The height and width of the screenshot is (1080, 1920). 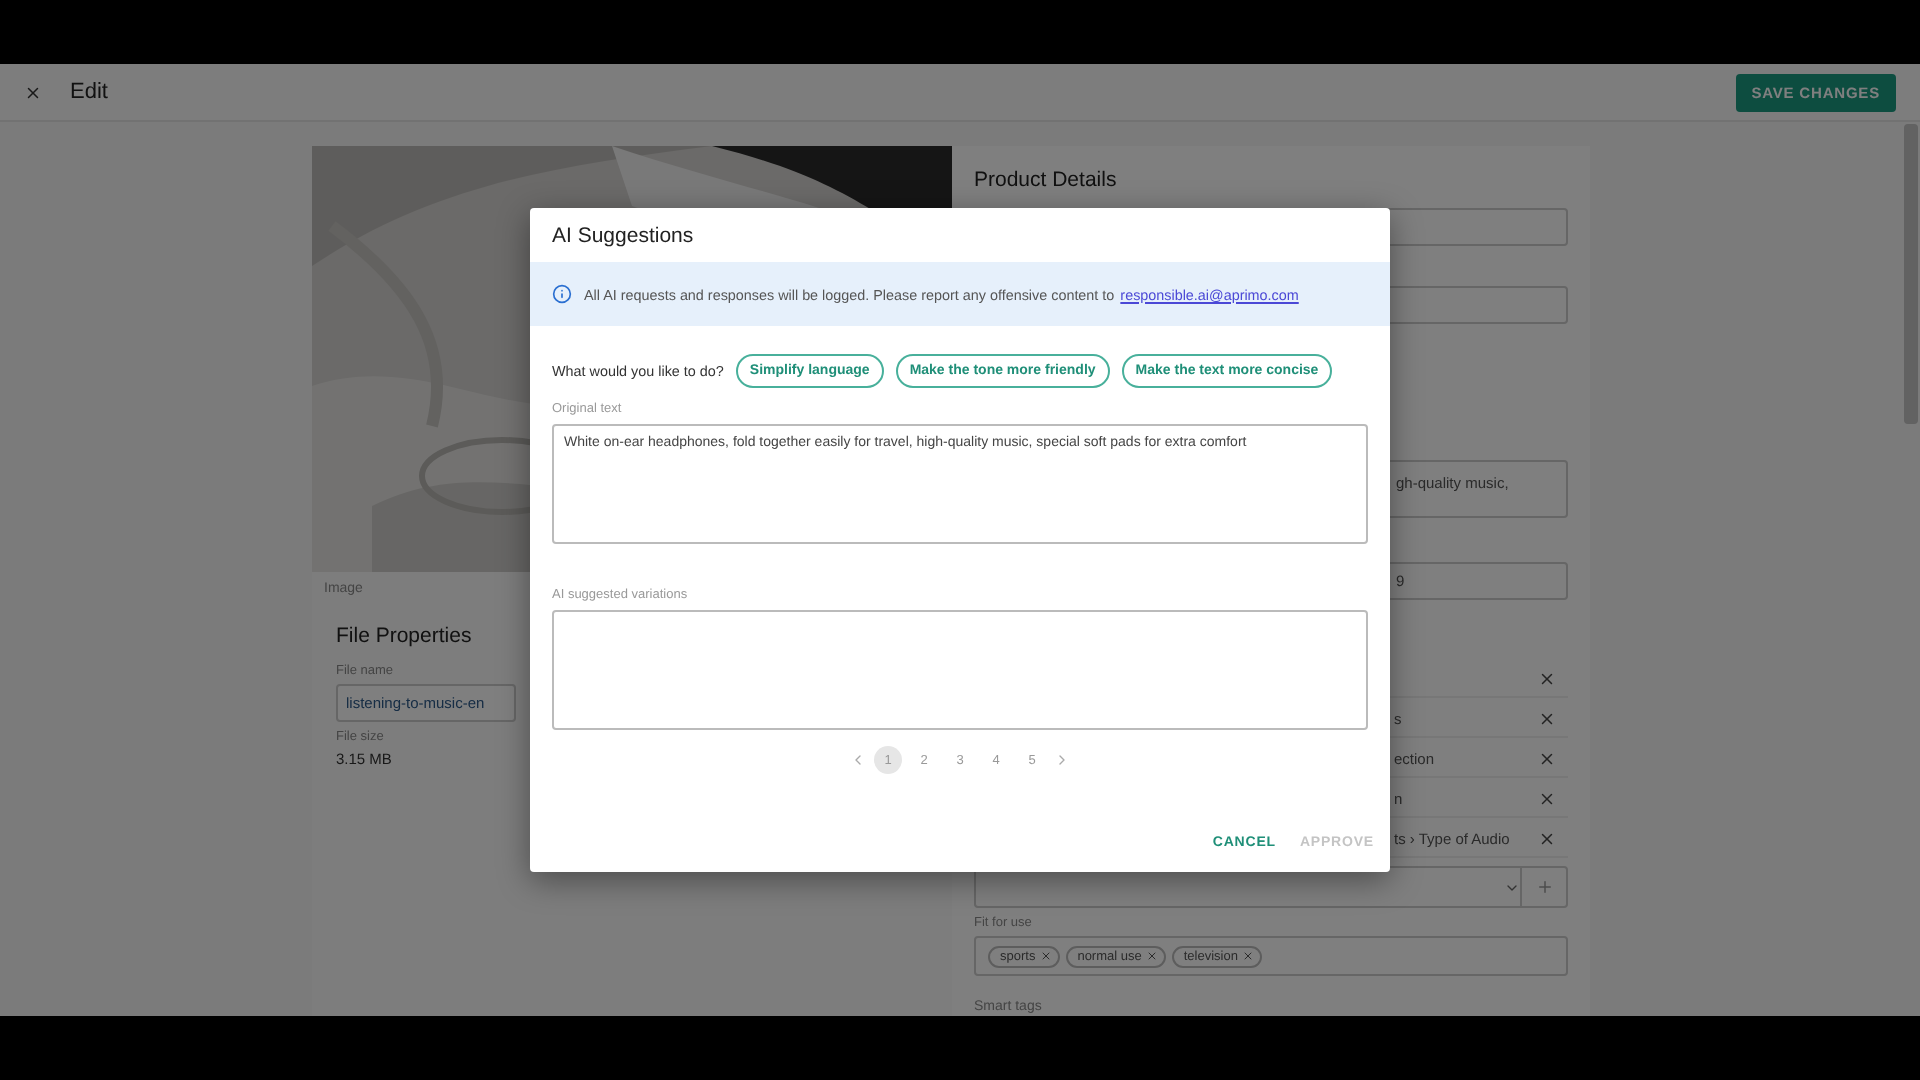 What do you see at coordinates (623, 236) in the screenshot?
I see `dialog-title: AI Suggestions` at bounding box center [623, 236].